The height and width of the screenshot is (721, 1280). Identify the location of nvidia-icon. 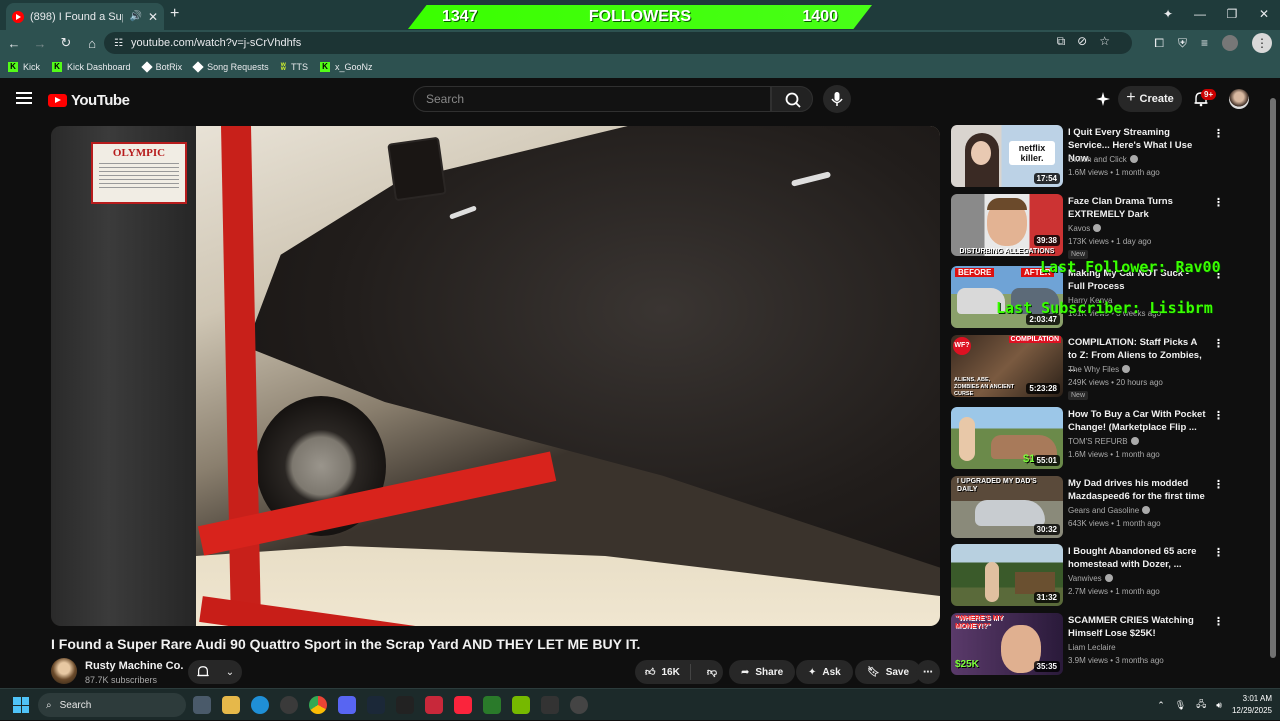
(521, 705).